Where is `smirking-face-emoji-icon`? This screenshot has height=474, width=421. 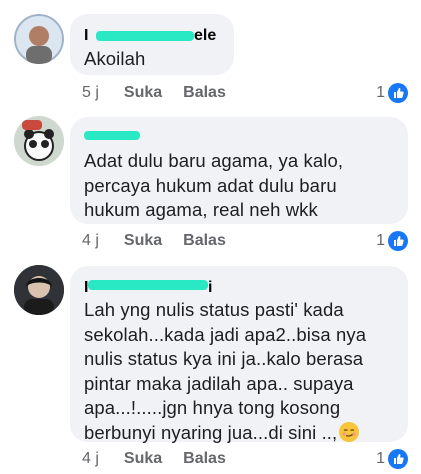
smirking-face-emoji-icon is located at coordinates (349, 431).